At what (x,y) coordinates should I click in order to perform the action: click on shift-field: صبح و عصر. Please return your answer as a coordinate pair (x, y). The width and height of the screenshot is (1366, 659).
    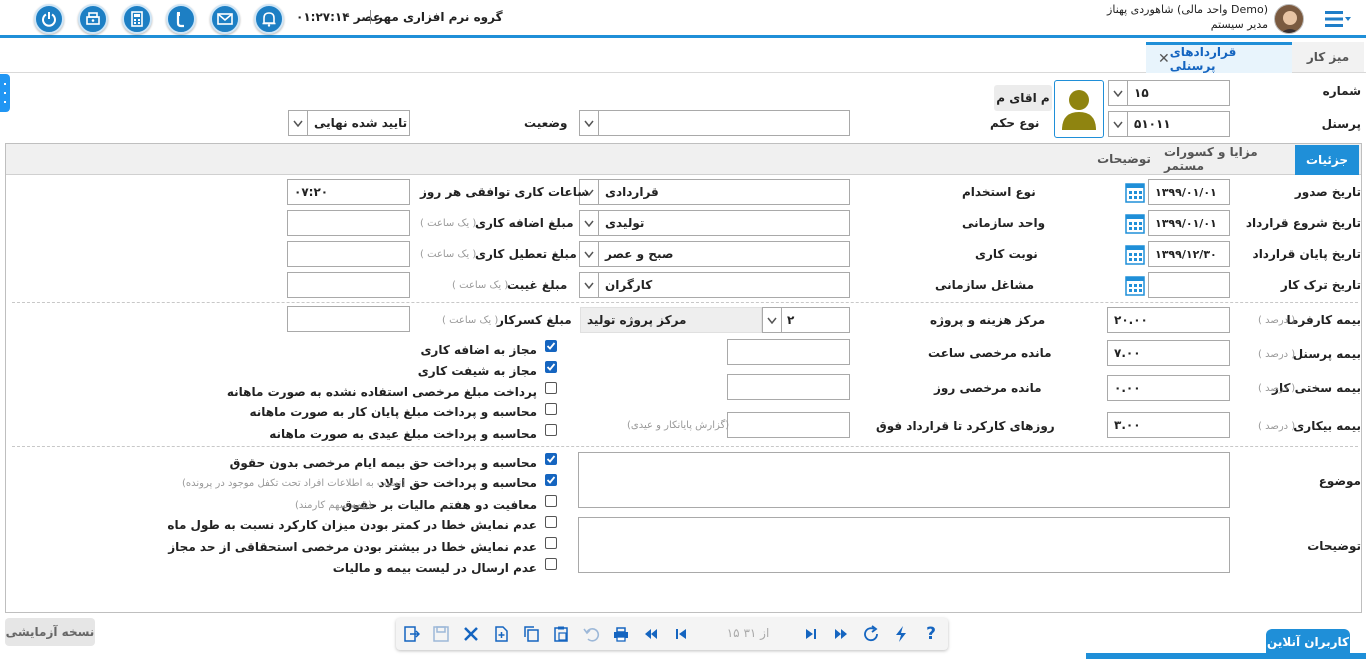
    Looking at the image, I should click on (724, 254).